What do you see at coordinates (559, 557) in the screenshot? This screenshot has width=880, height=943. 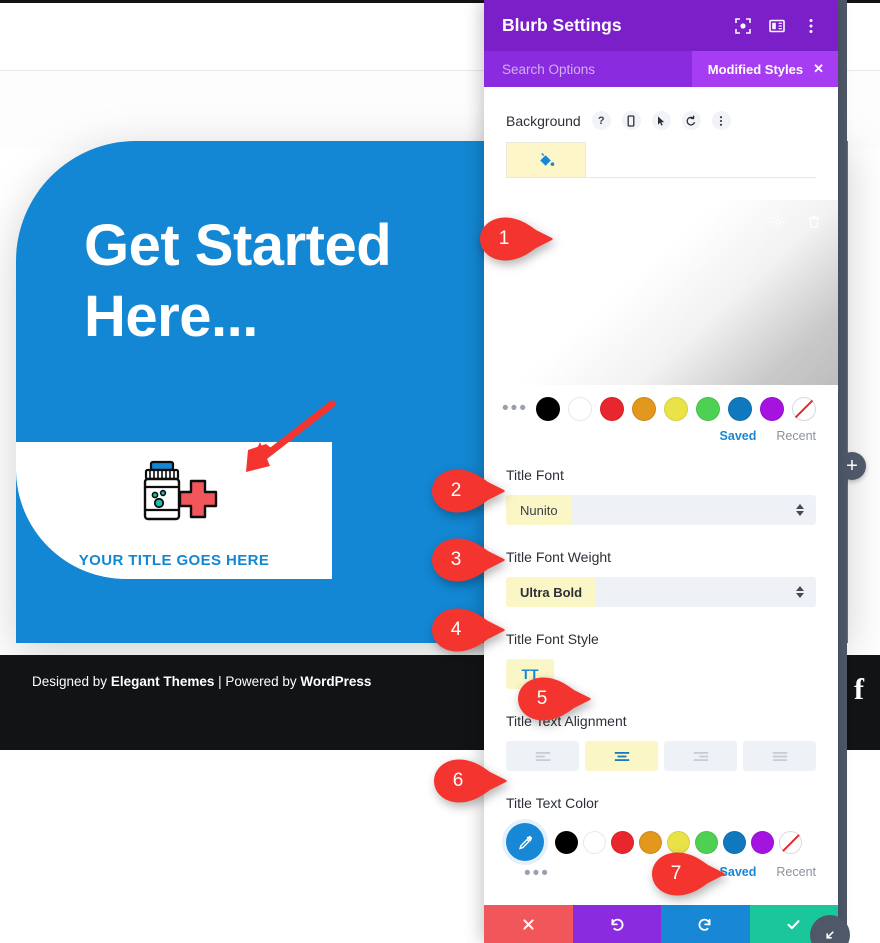 I see `title-font-weight-label: Title Font Weight` at bounding box center [559, 557].